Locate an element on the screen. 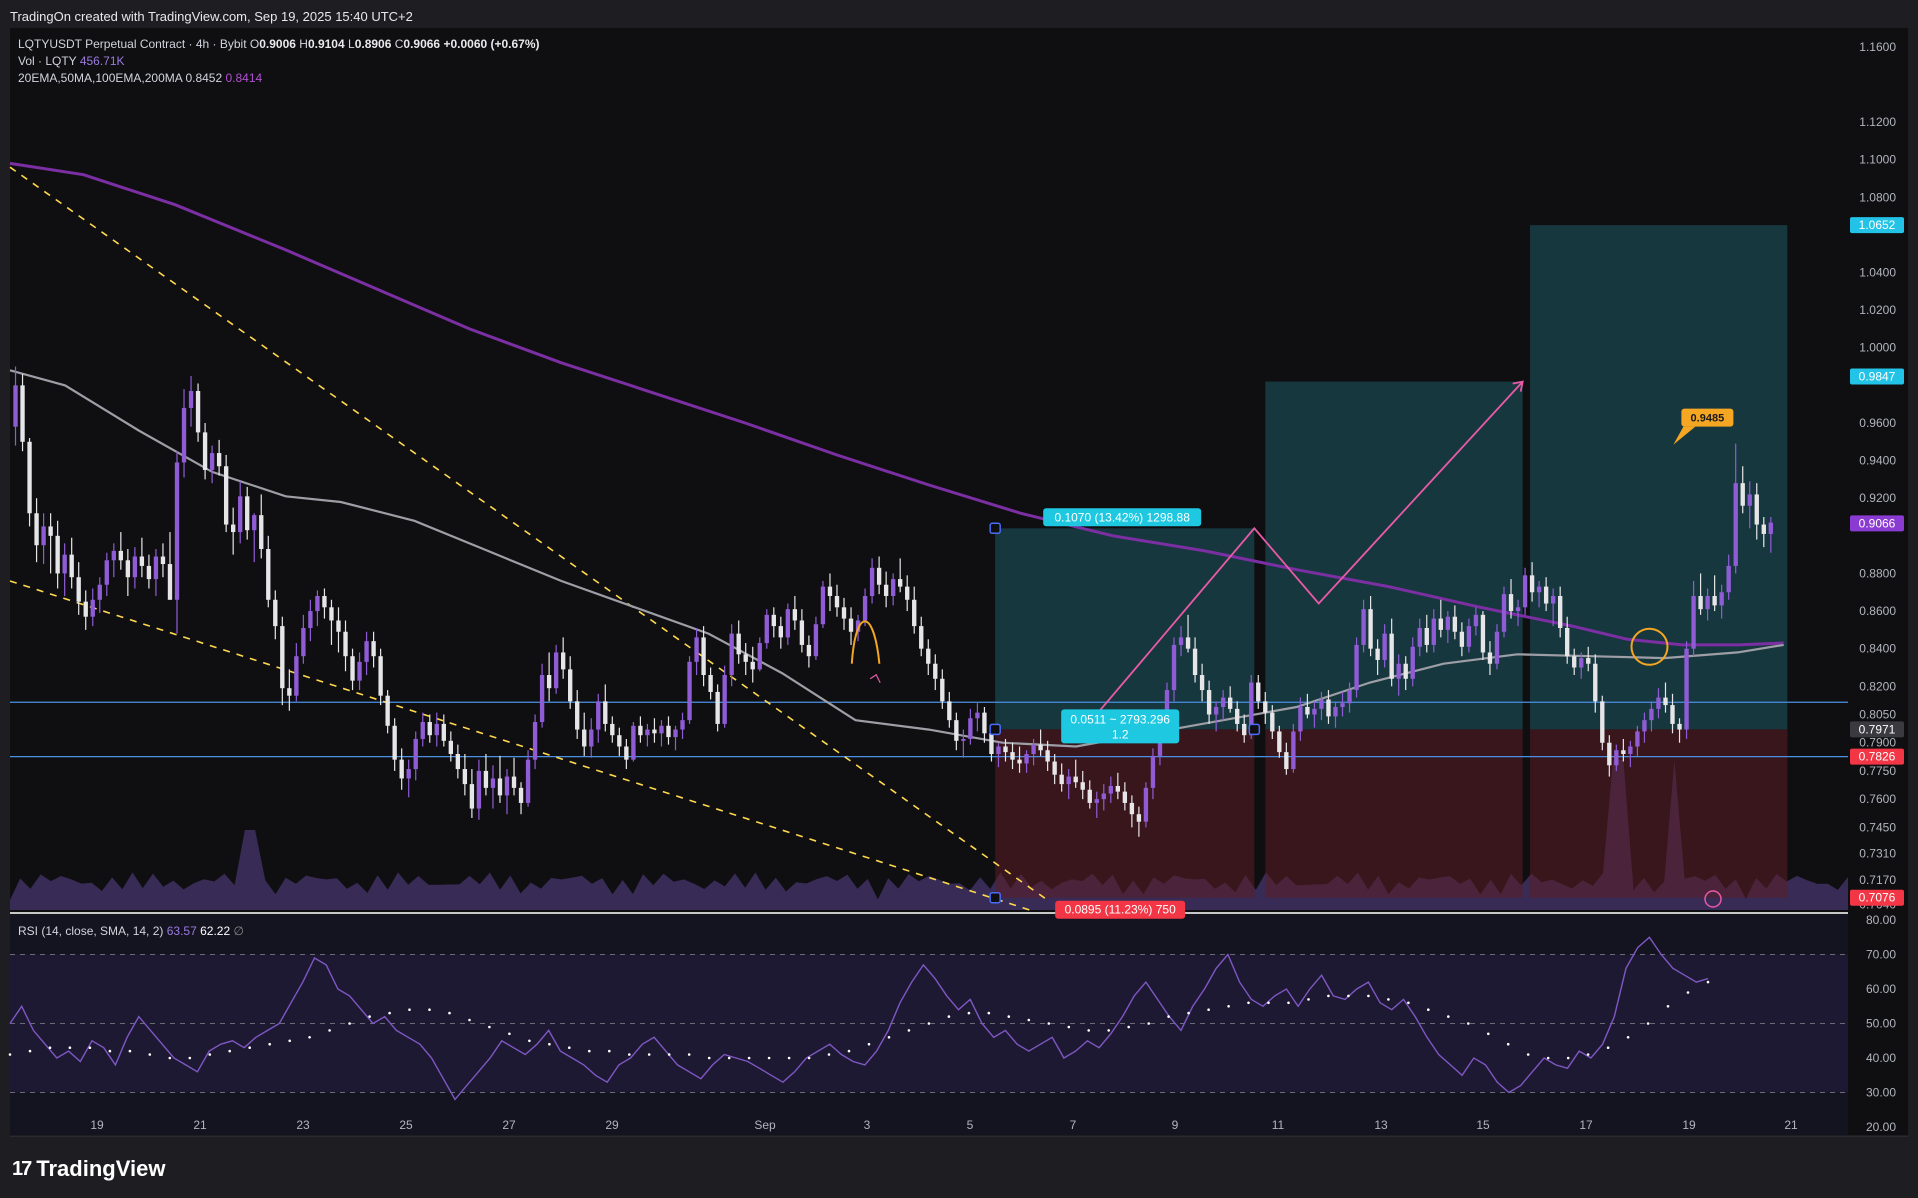 The image size is (1918, 1198). callout-text: 0.9485 is located at coordinates (1708, 419).